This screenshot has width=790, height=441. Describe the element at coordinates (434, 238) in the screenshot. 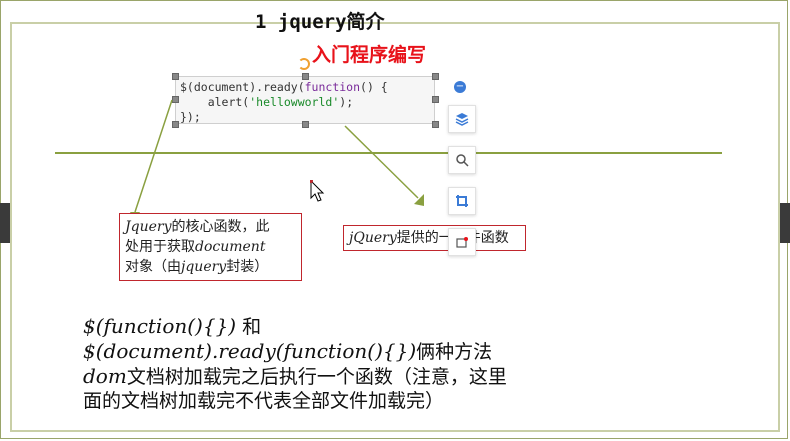

I see `note-jquery-function: jQuery提供的一个件函数` at that location.